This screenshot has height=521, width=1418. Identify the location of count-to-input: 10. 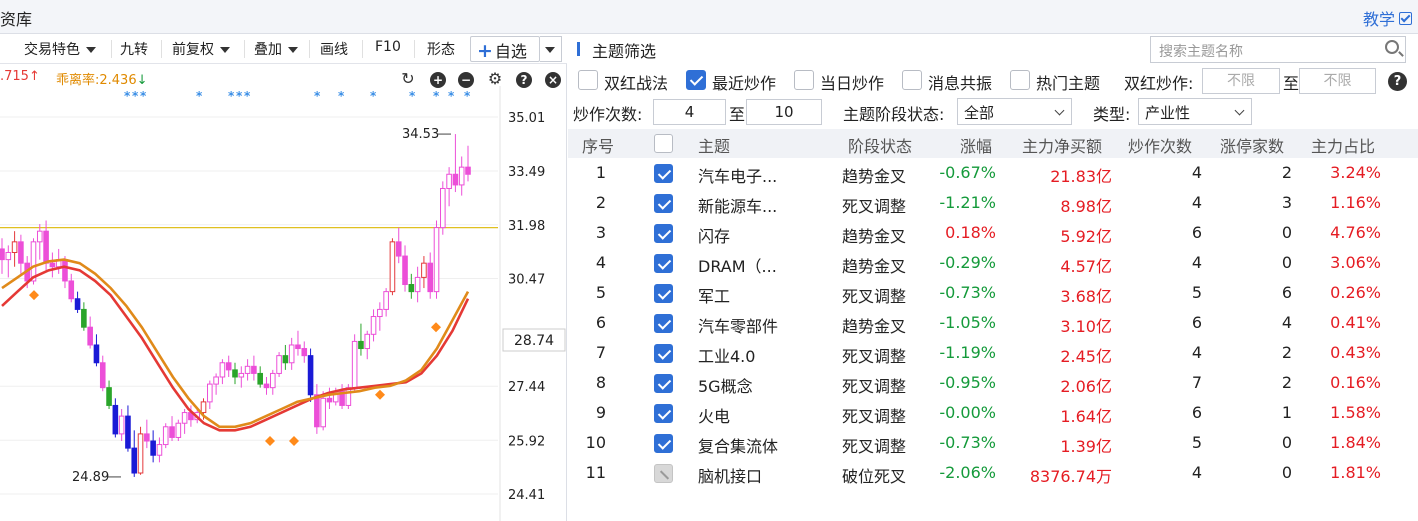
(784, 112).